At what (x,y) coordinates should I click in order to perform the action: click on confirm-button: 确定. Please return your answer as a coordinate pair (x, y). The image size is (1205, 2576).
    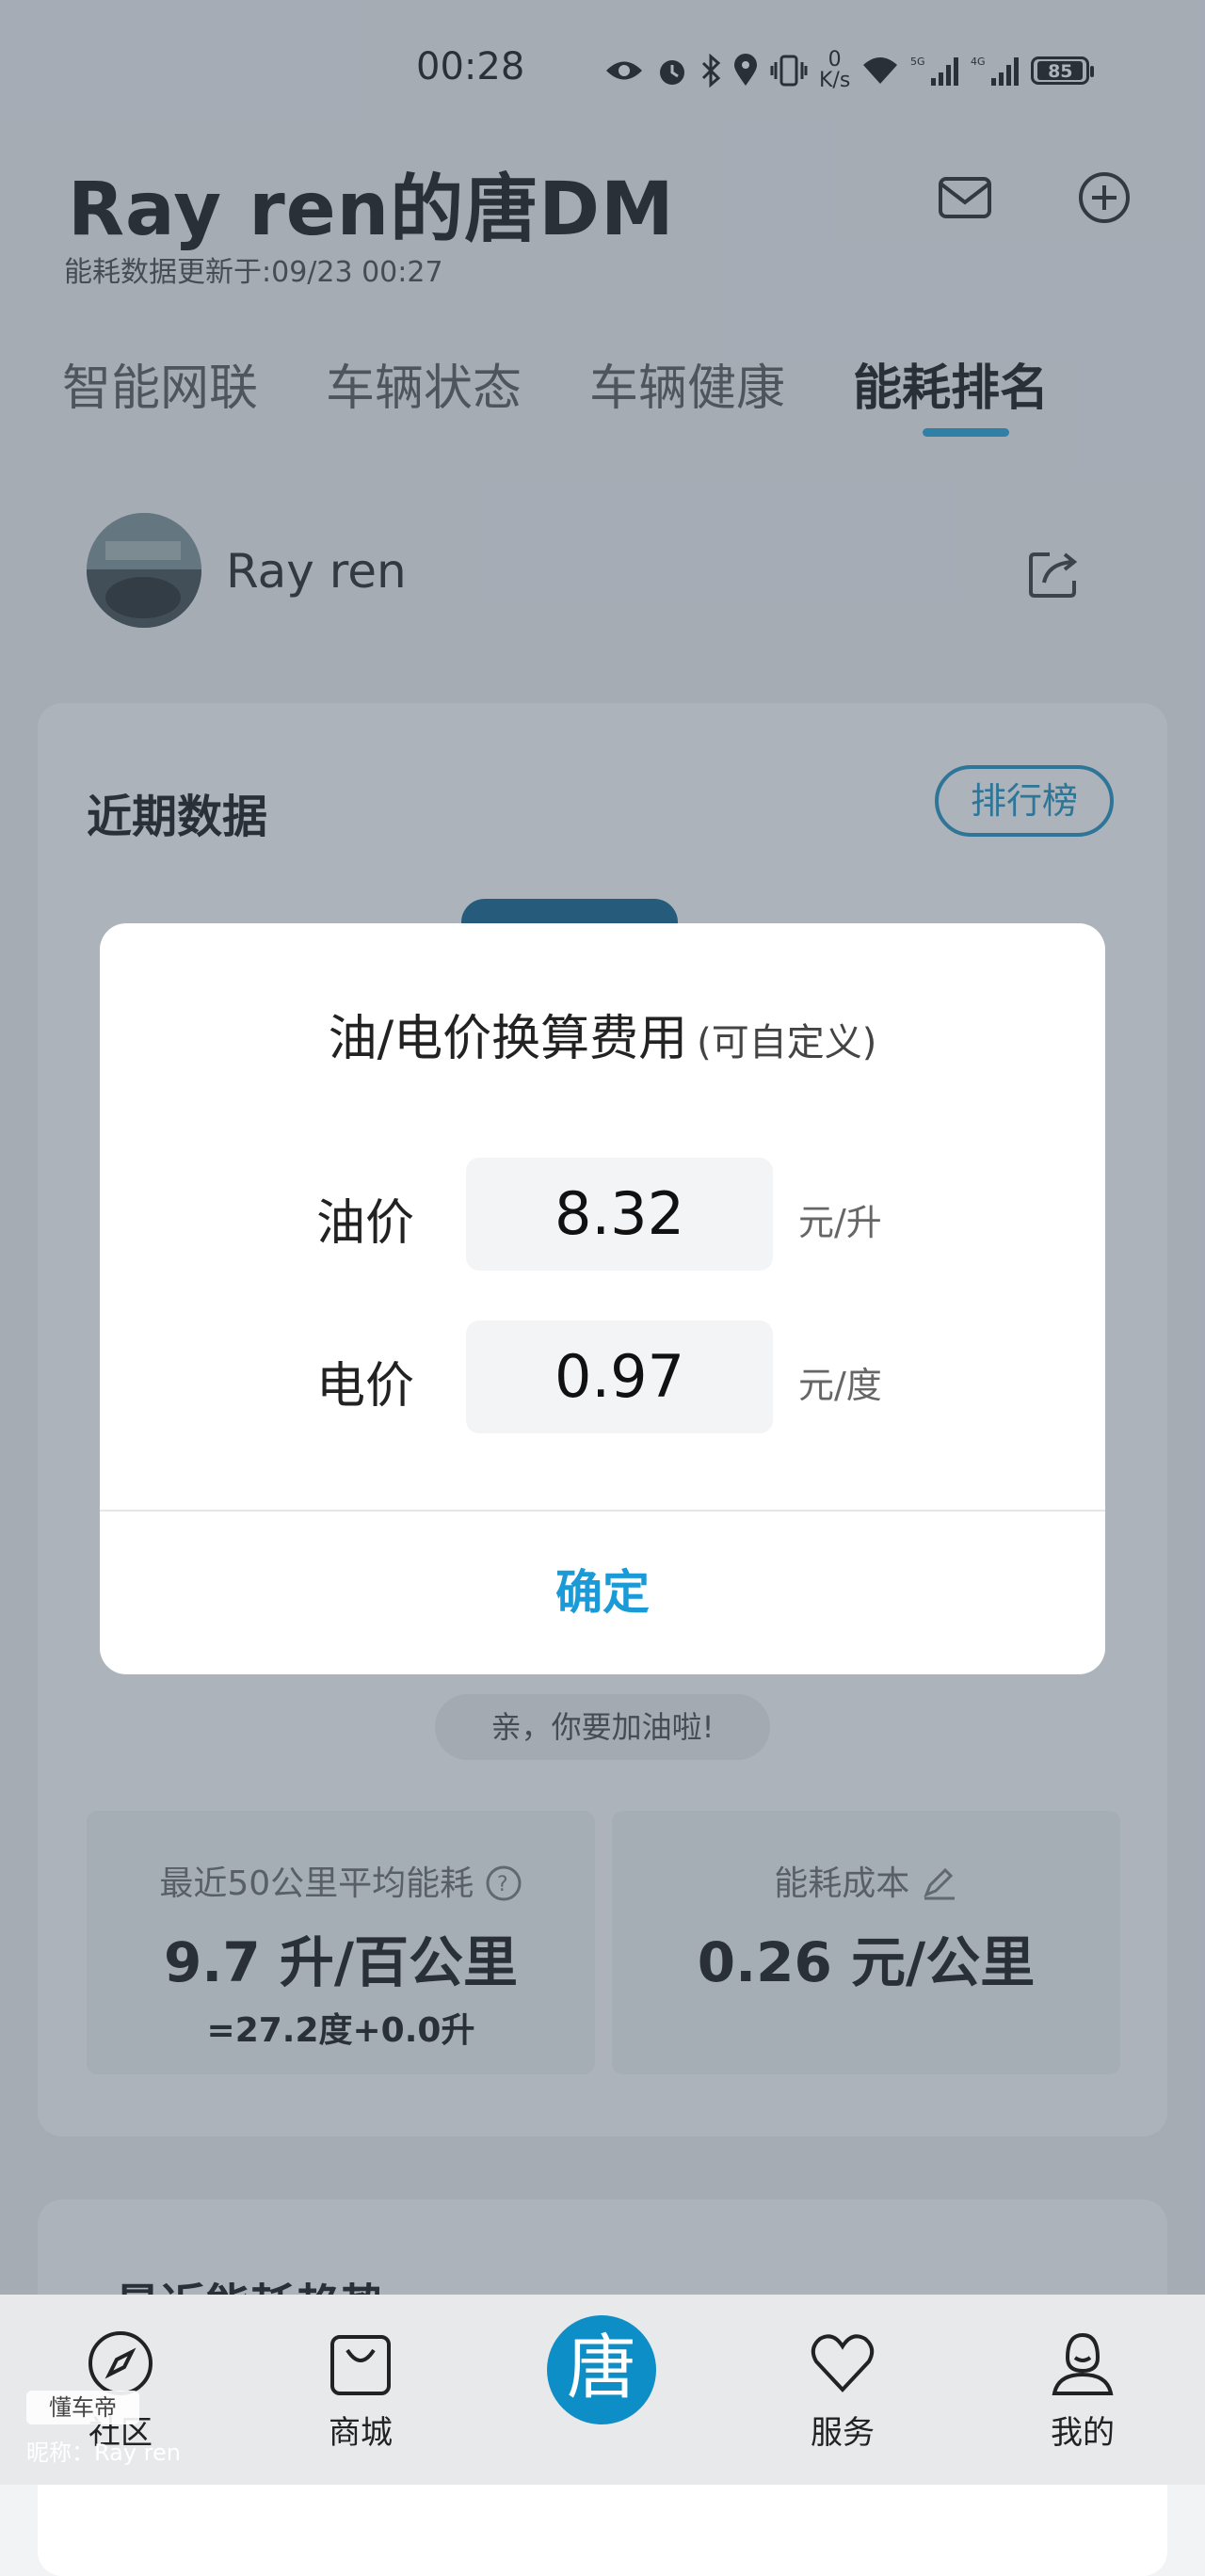
    Looking at the image, I should click on (602, 1593).